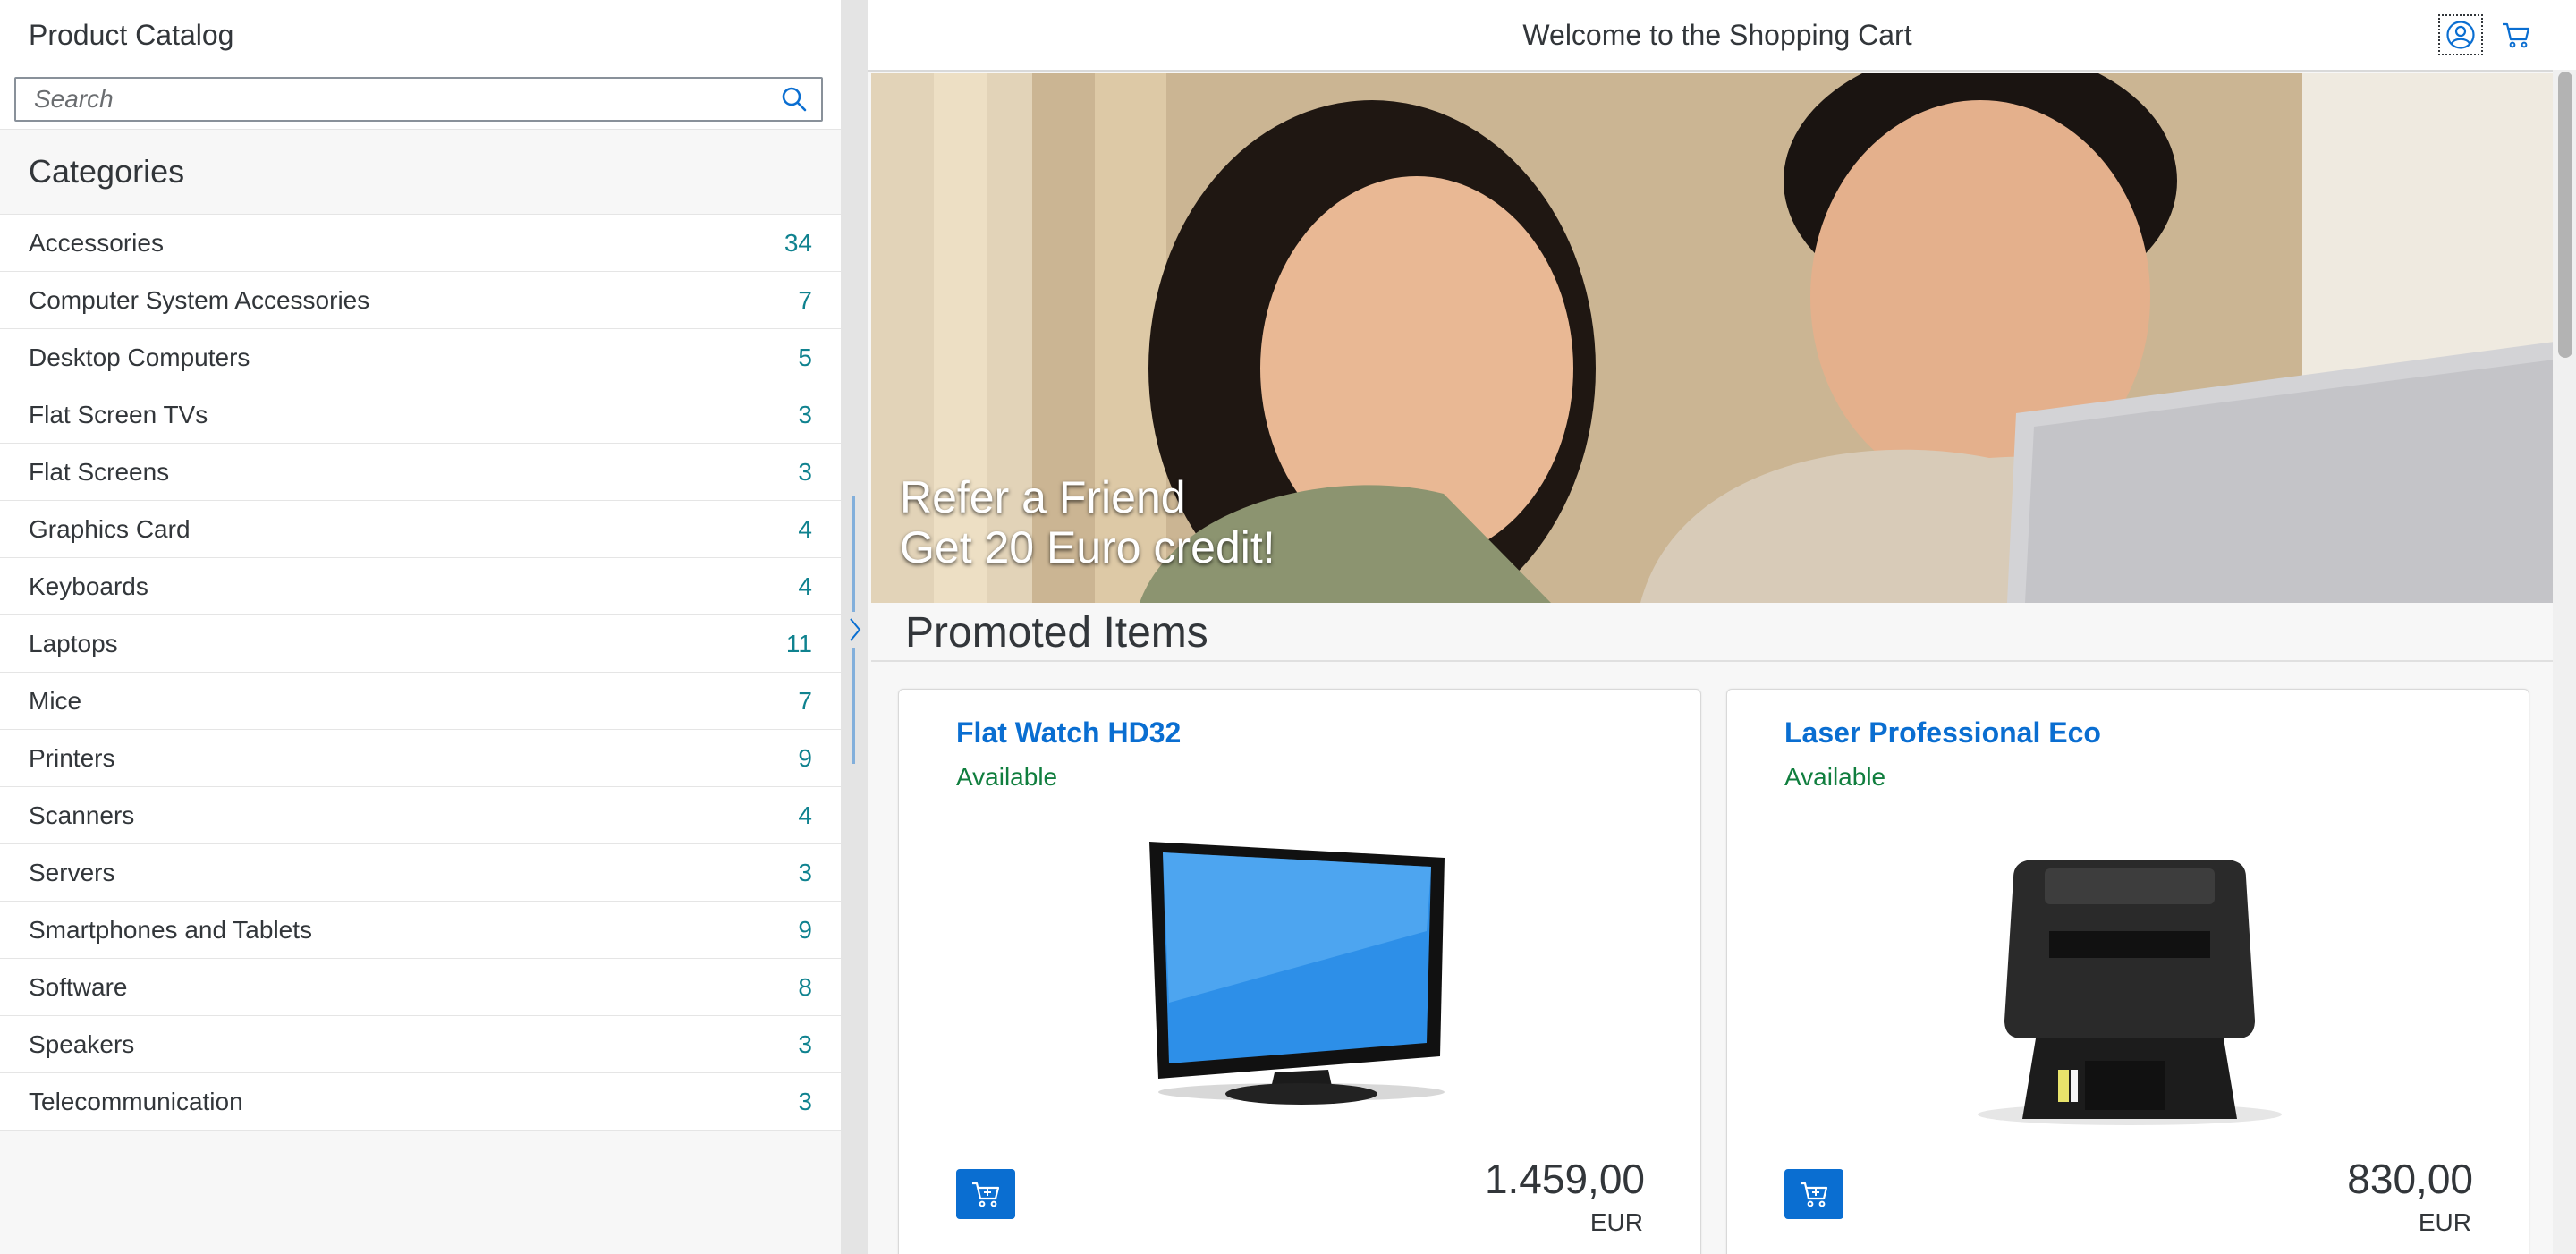  I want to click on splitter, so click(854, 627).